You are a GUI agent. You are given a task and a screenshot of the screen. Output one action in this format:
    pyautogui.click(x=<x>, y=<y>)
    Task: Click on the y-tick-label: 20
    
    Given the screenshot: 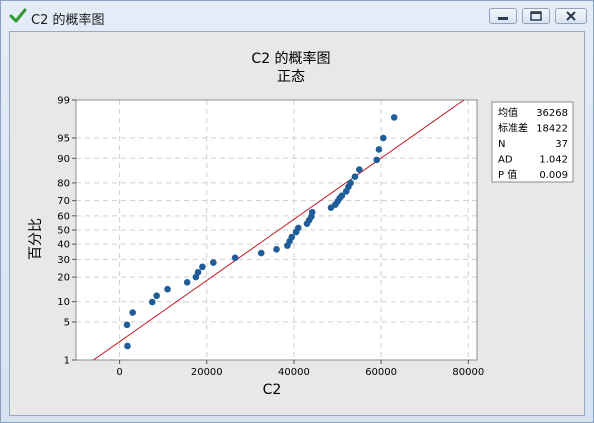 What is the action you would take?
    pyautogui.click(x=63, y=278)
    